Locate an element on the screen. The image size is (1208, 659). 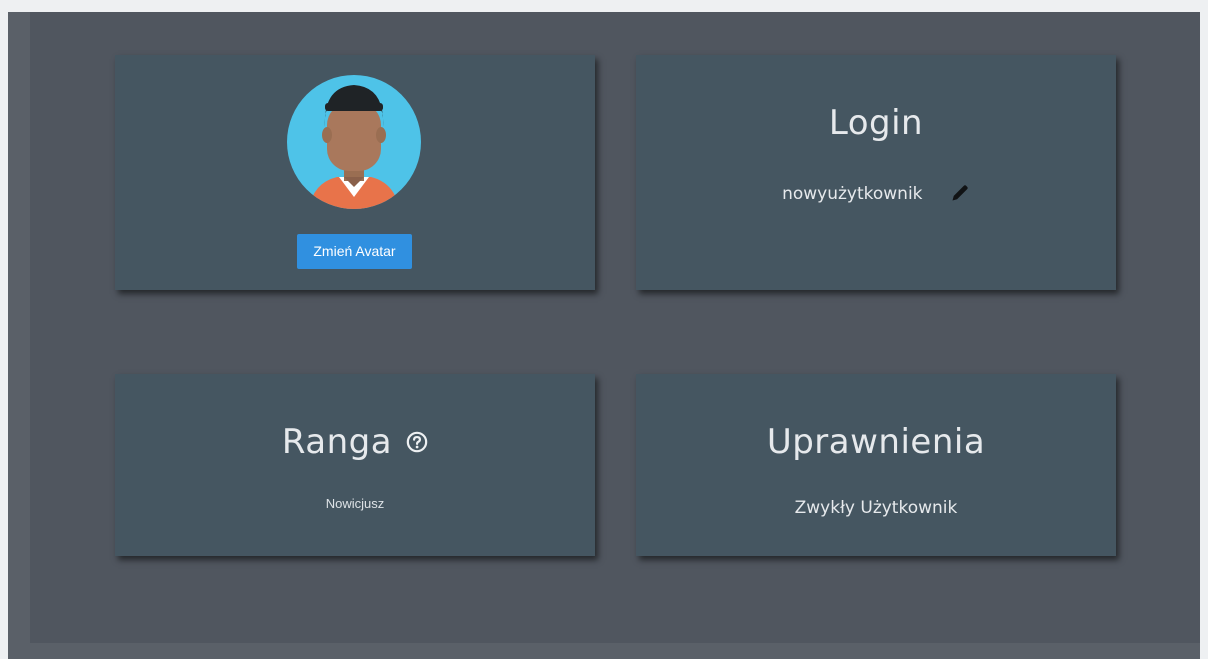
login-card: Login nowyużytkownik is located at coordinates (876, 172).